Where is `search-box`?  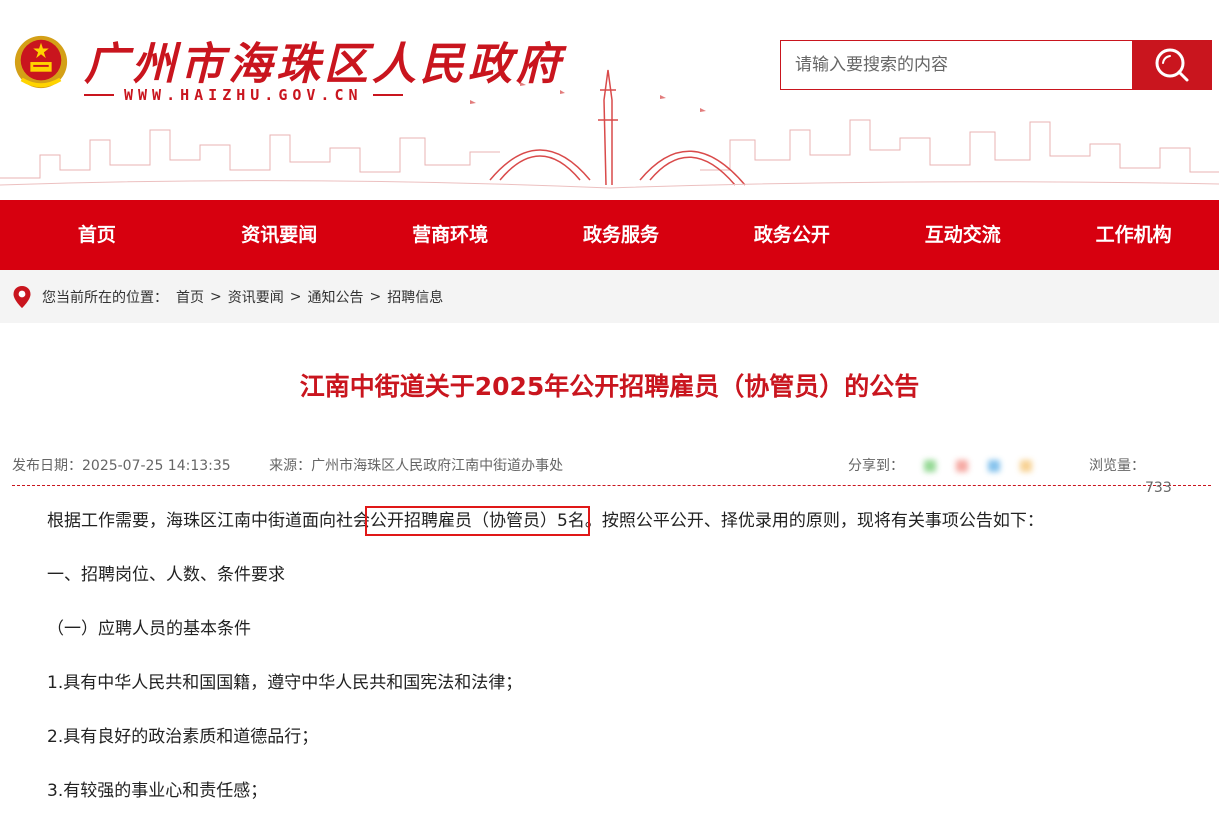
search-box is located at coordinates (996, 65).